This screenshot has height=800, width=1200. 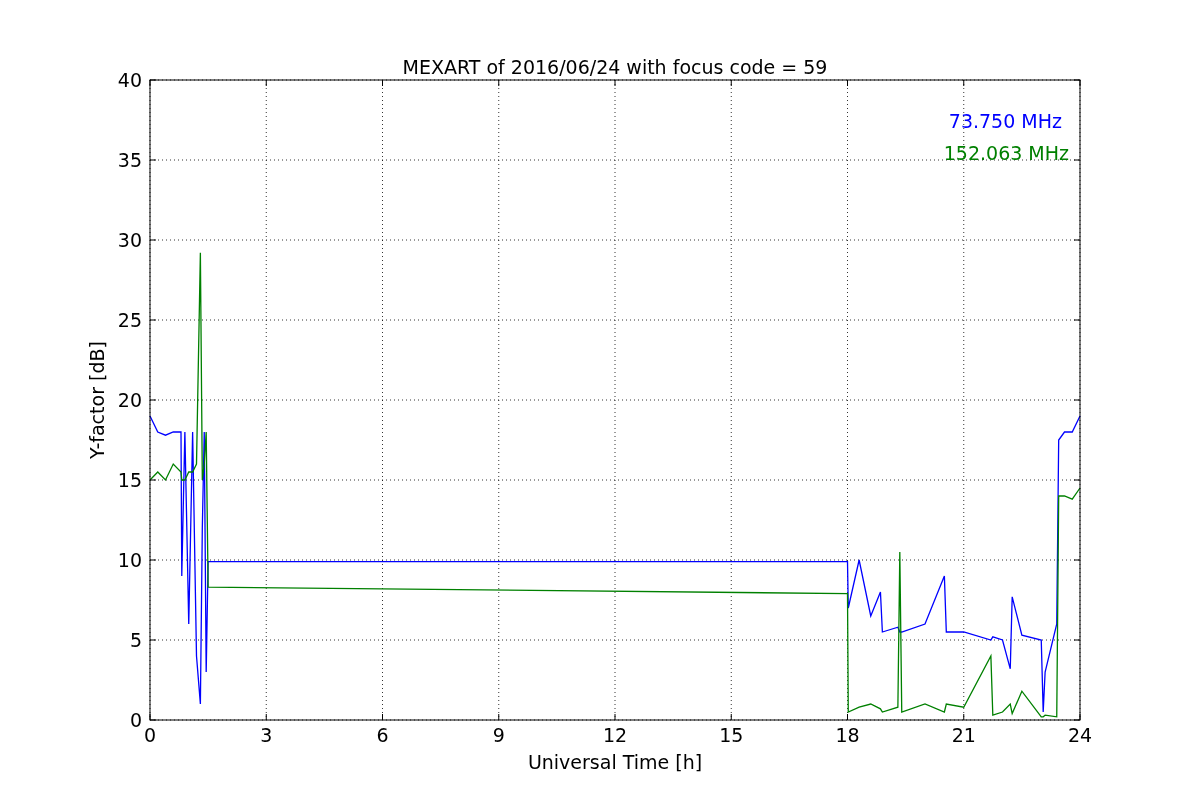 I want to click on tick-label: 21, so click(x=963, y=735).